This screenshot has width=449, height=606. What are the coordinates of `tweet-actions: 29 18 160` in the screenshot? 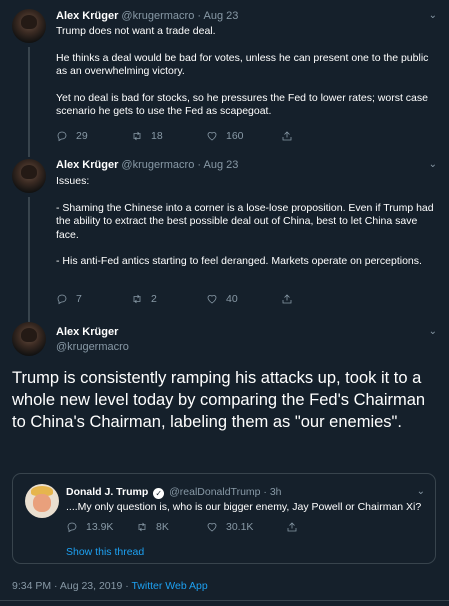 It's located at (206, 136).